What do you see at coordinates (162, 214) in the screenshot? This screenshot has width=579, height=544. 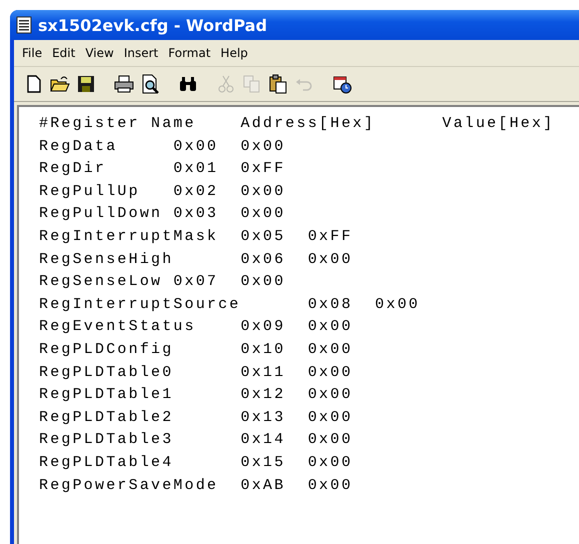 I see `text-line: RegPullDown 0x03 0x00` at bounding box center [162, 214].